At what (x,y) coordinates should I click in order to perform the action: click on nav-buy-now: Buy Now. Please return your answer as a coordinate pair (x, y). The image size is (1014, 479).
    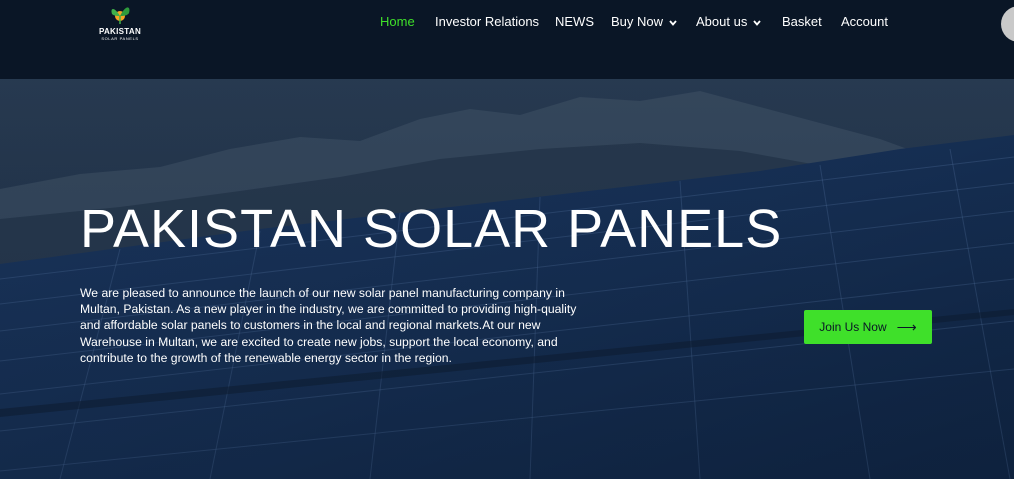
    Looking at the image, I should click on (644, 22).